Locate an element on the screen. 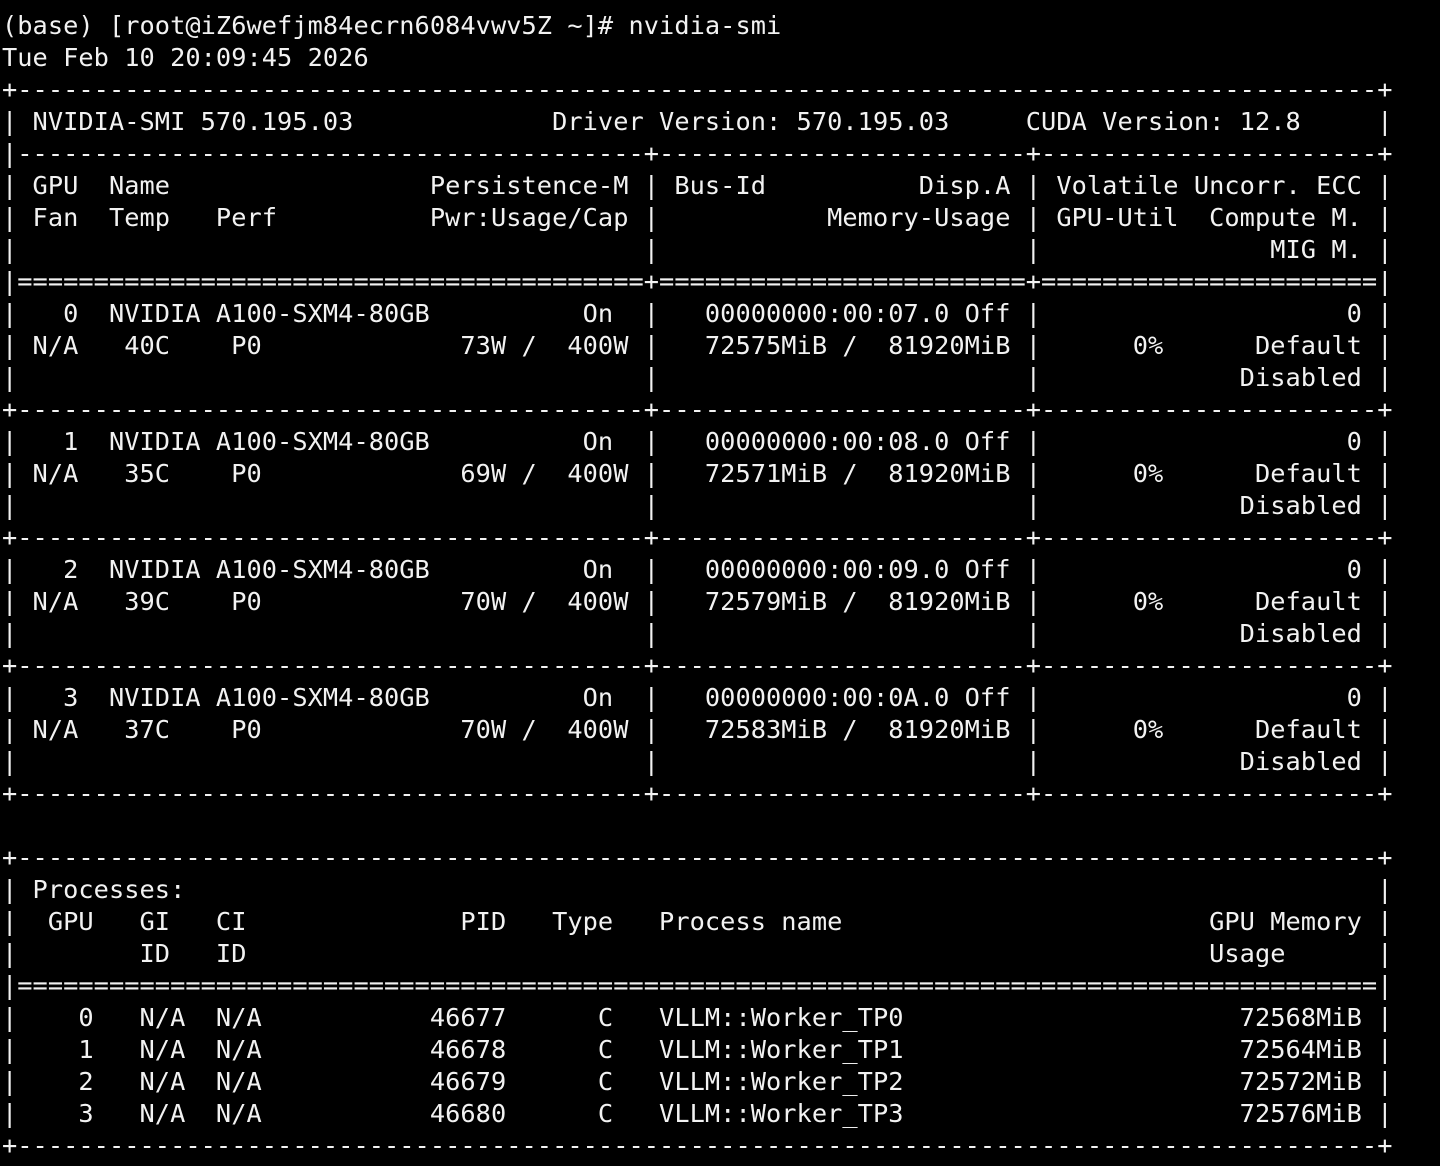 This screenshot has height=1166, width=1440. gpu-3-row-3: | | | Disabled | is located at coordinates (697, 761).